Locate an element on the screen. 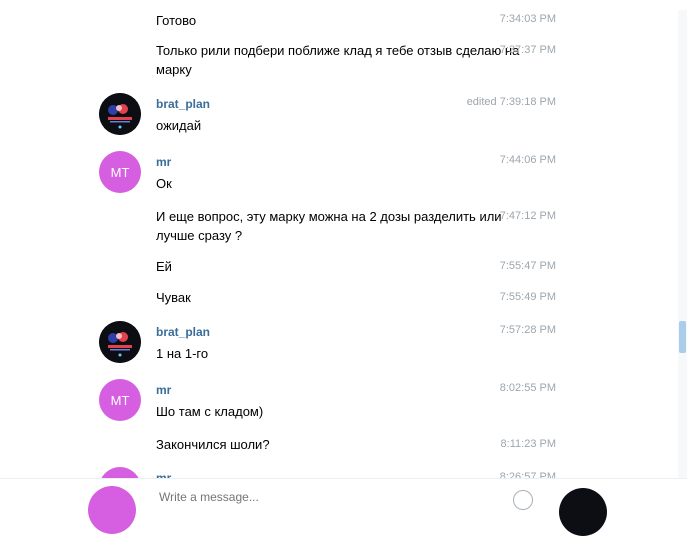 The height and width of the screenshot is (536, 687). message-text: ожидай is located at coordinates (179, 125).